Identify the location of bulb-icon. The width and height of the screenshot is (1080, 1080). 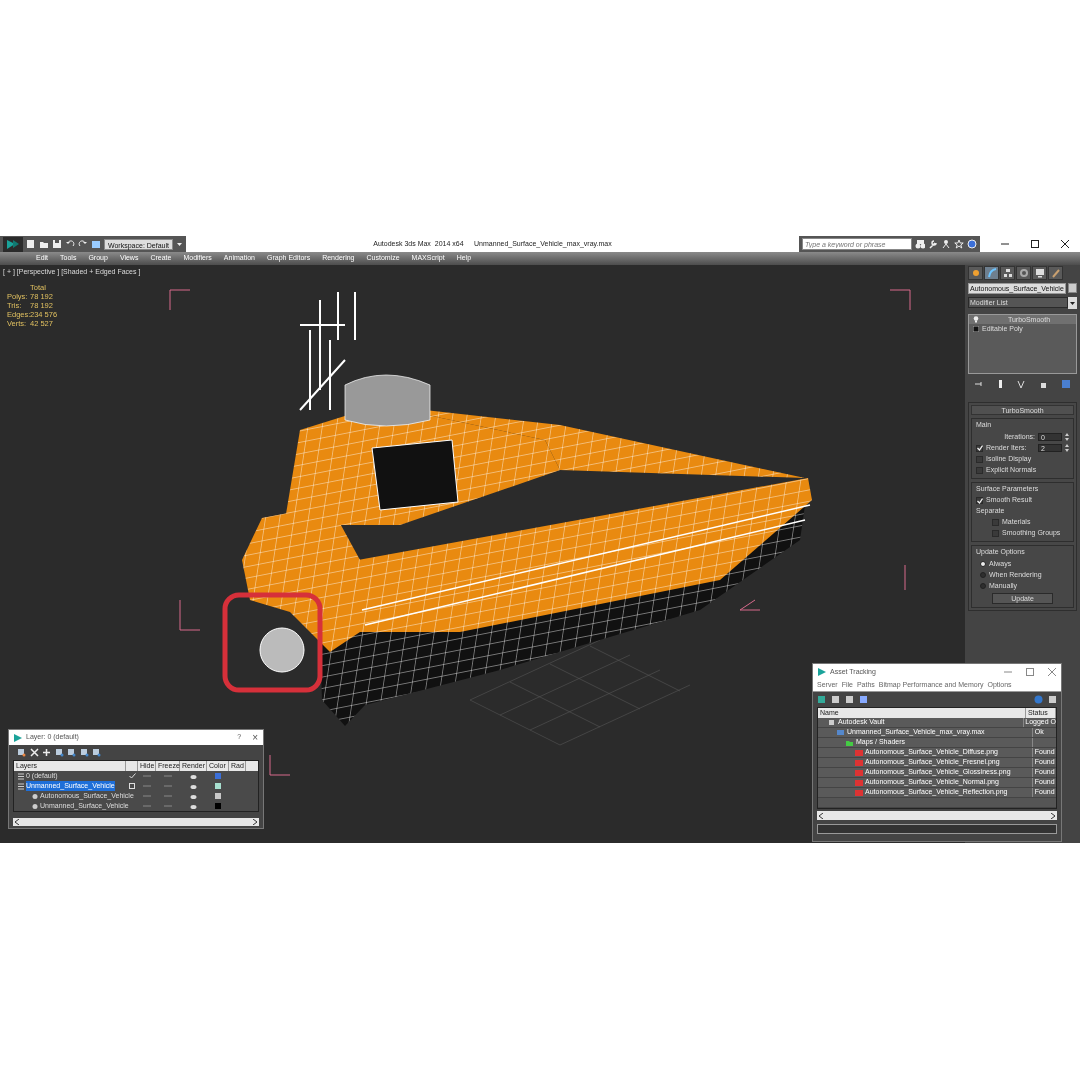
(976, 319).